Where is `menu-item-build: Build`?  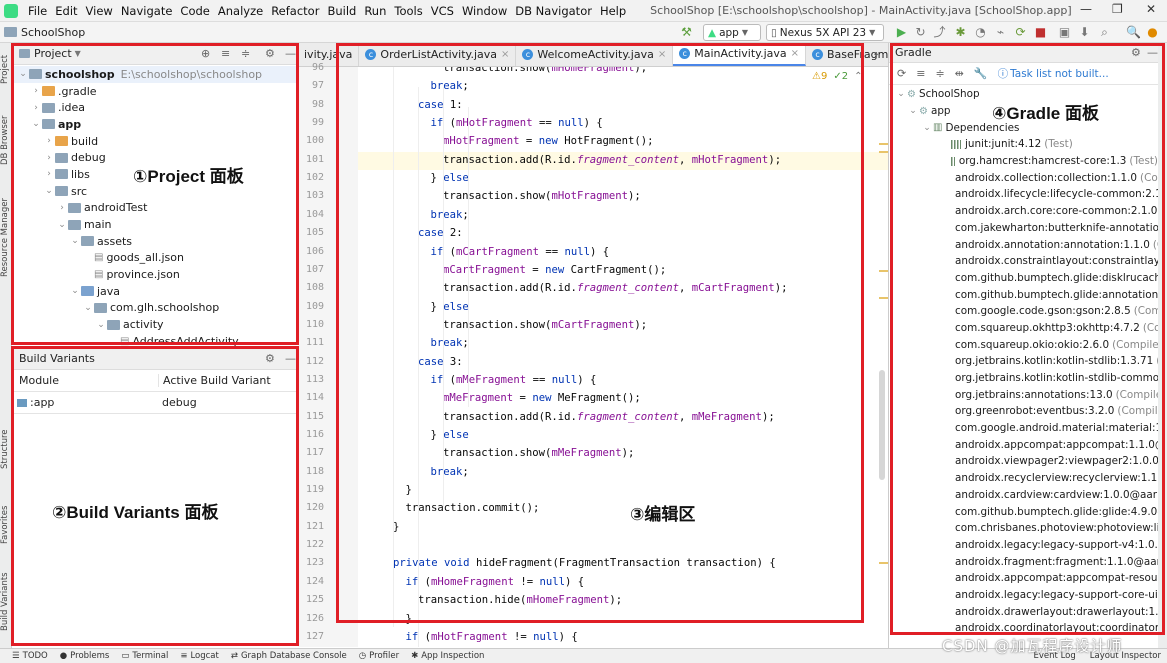 menu-item-build: Build is located at coordinates (341, 11).